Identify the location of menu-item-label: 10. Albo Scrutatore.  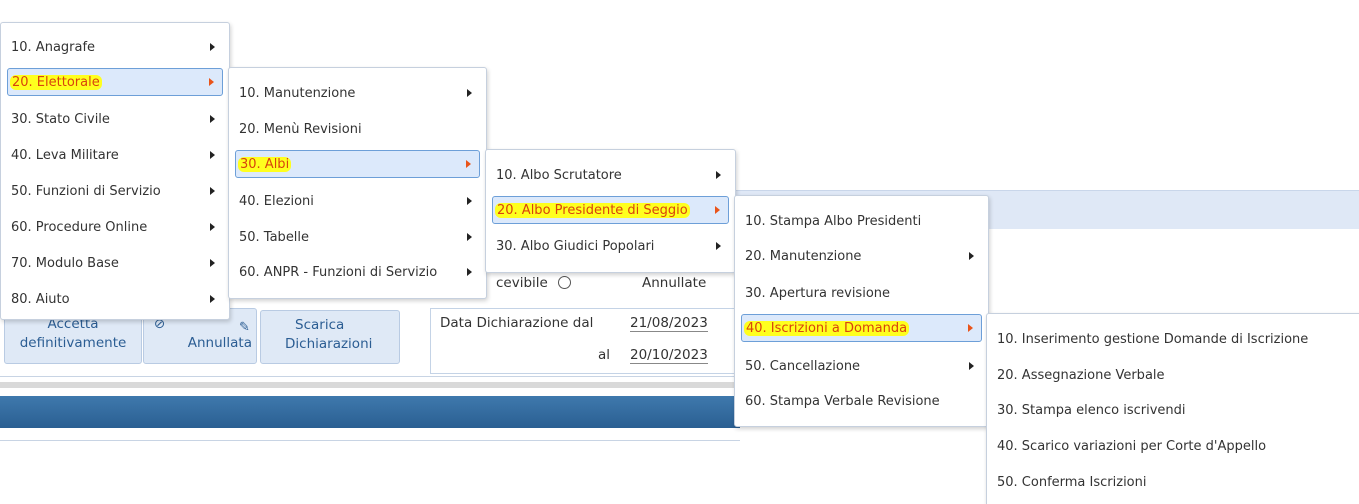
(559, 175).